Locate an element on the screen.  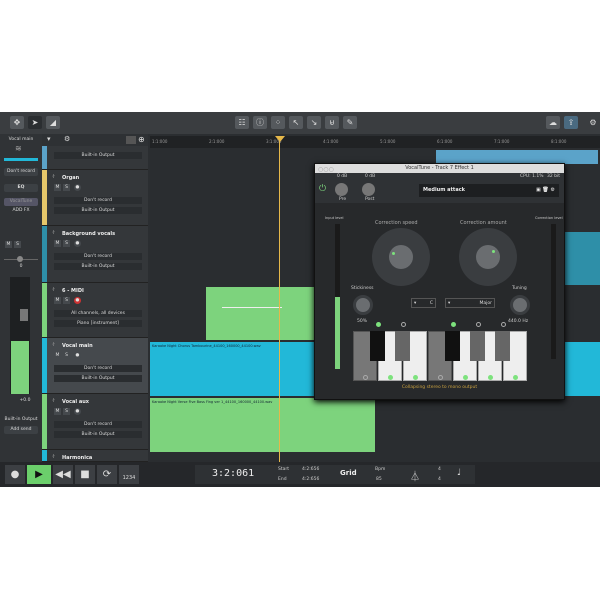
share-icon: ⇪ is located at coordinates (571, 122).